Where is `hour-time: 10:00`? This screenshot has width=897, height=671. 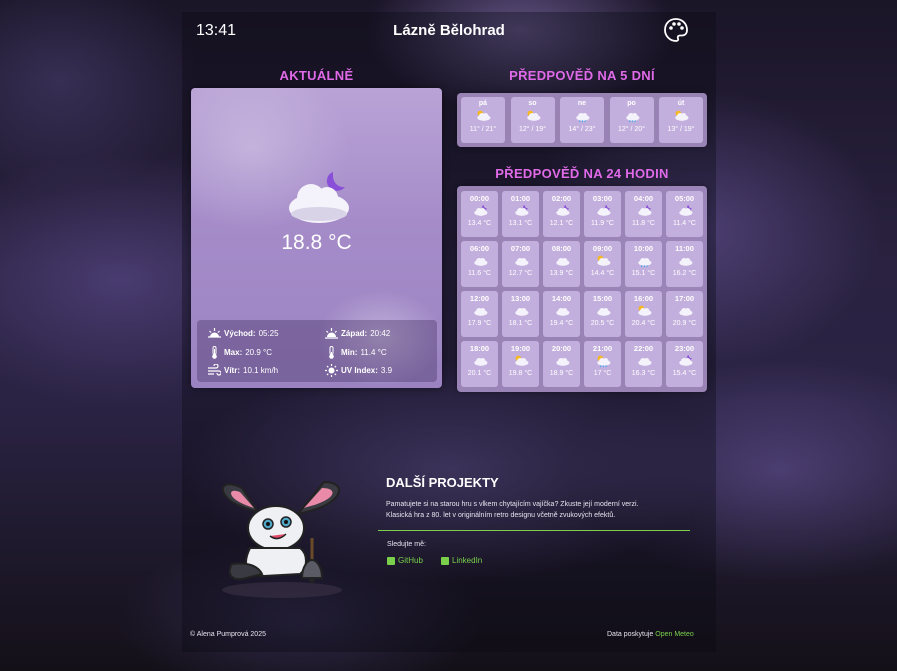
hour-time: 10:00 is located at coordinates (643, 248).